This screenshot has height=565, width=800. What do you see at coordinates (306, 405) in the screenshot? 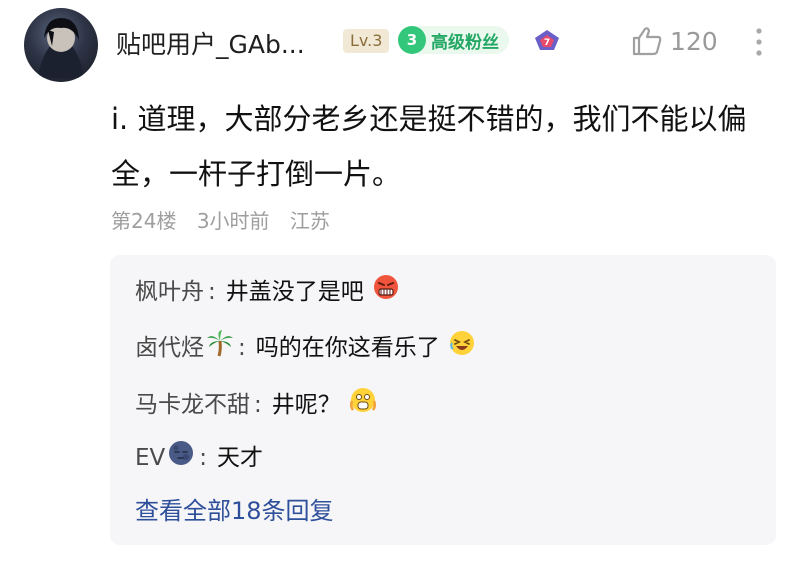
I see `reply-text: 井呢？` at bounding box center [306, 405].